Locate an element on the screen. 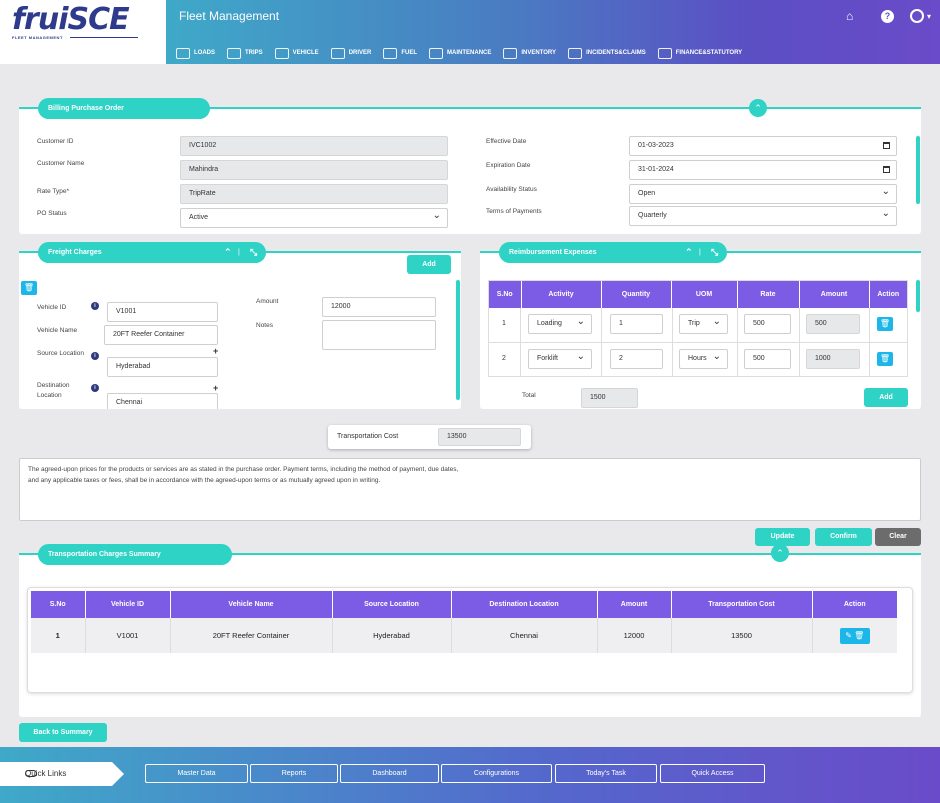 The height and width of the screenshot is (803, 940). col-activity: Activity is located at coordinates (560, 294).